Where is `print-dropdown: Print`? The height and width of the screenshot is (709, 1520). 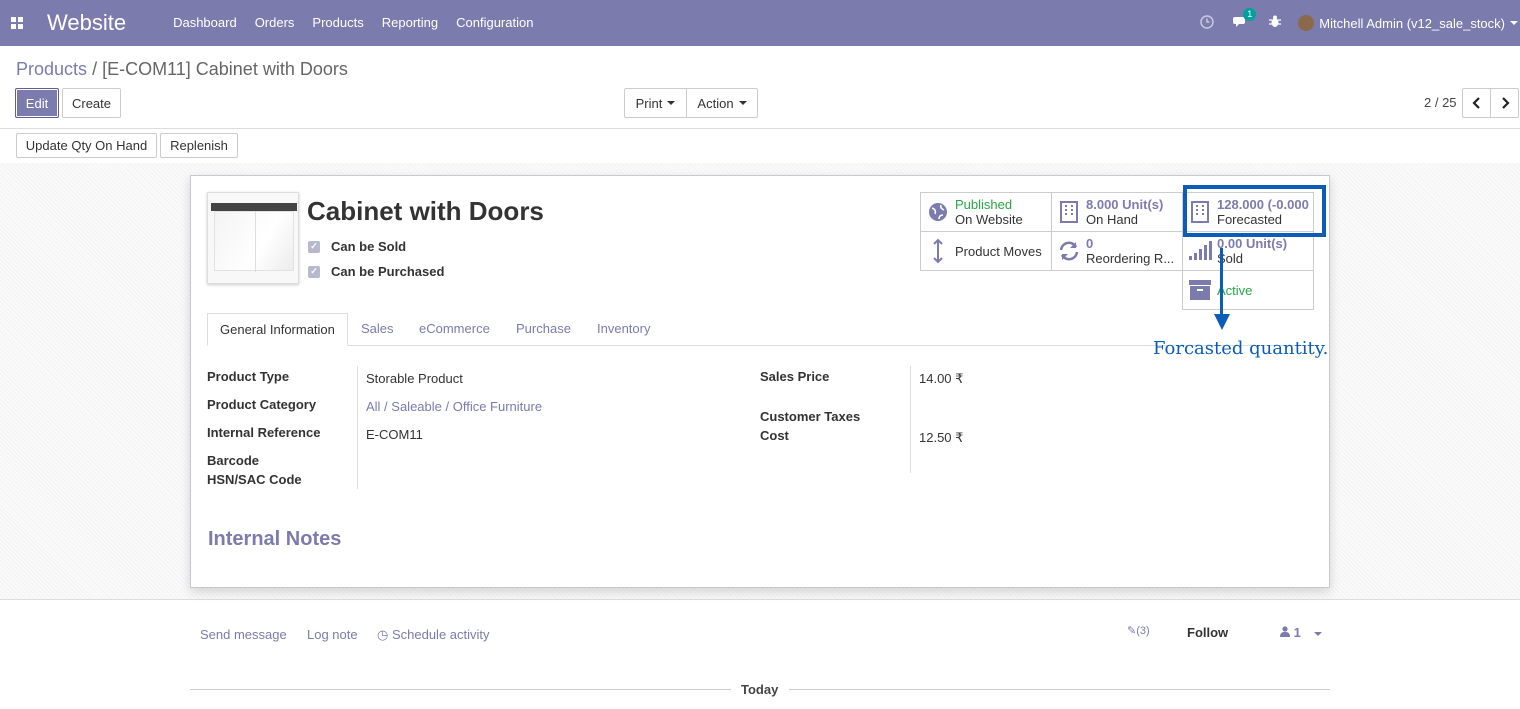
print-dropdown: Print is located at coordinates (655, 103).